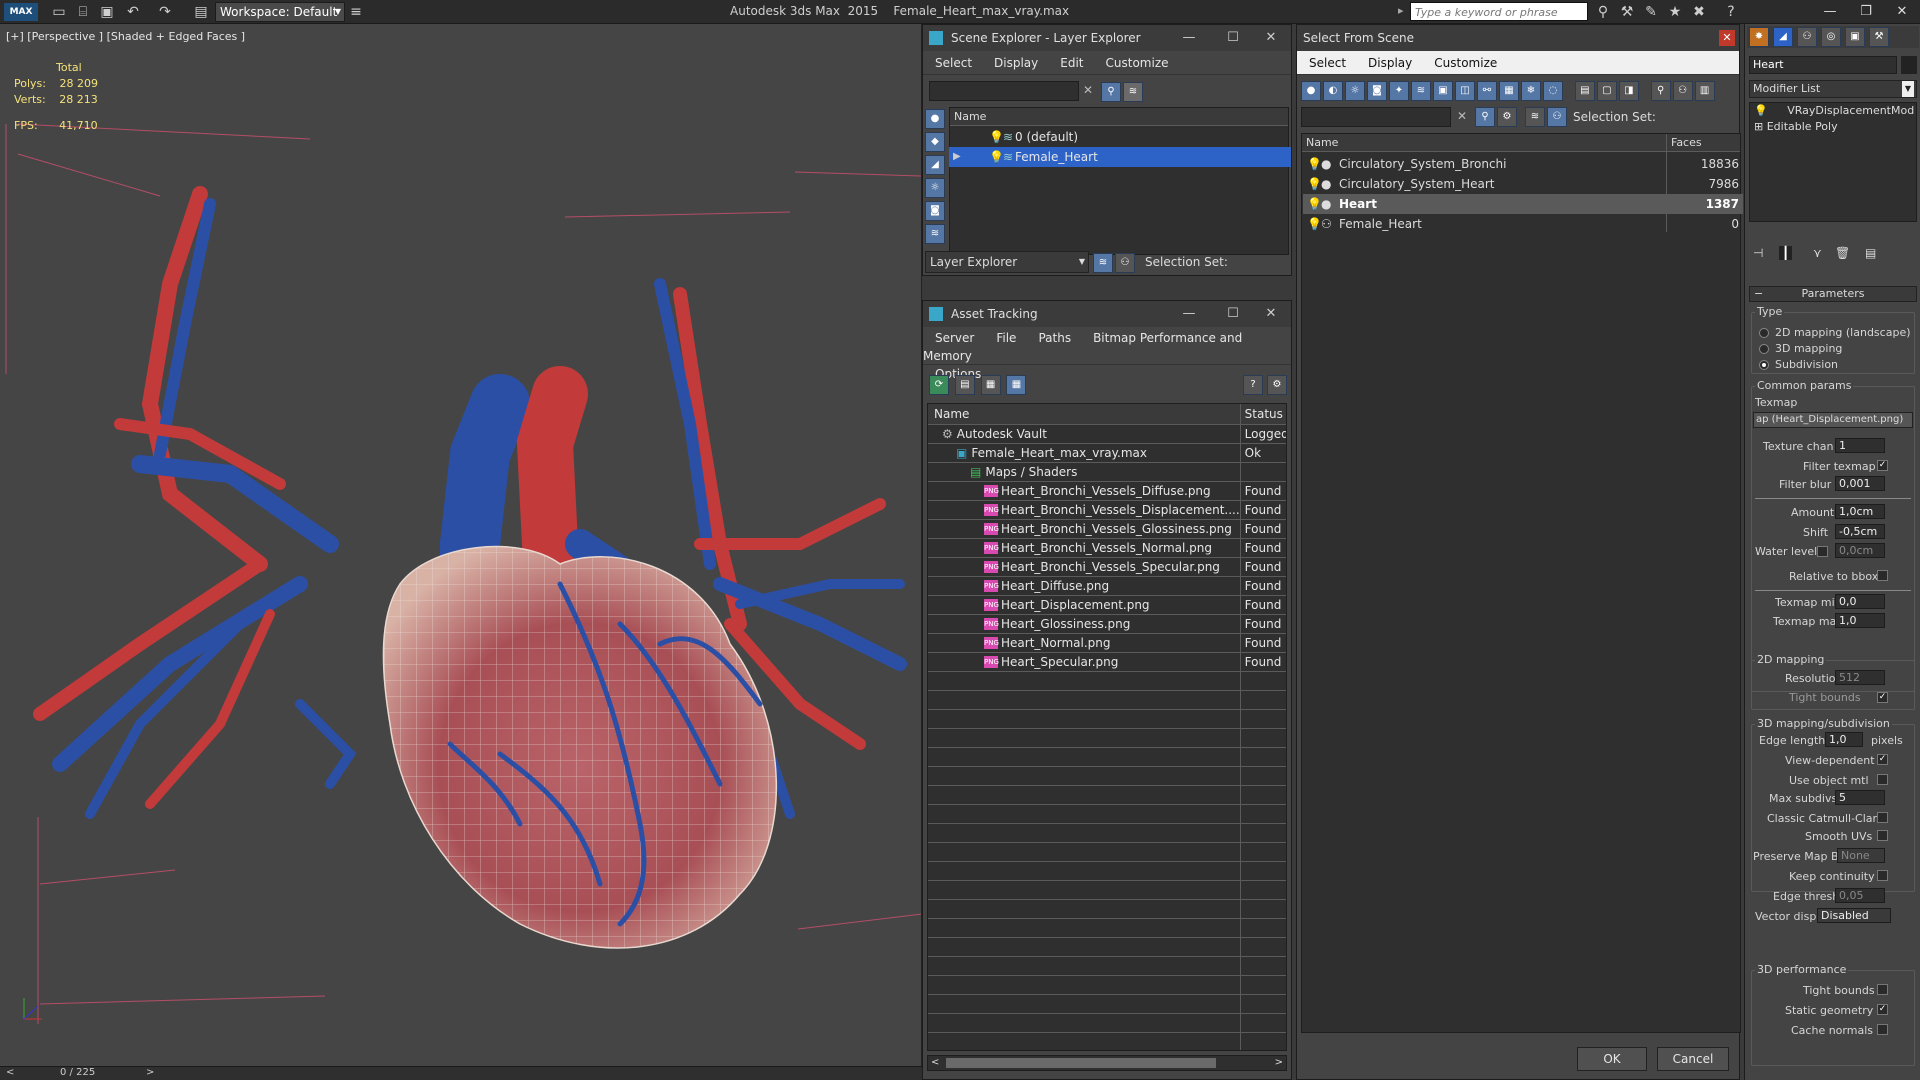  What do you see at coordinates (1703, 143) in the screenshot?
I see `column-header-faces: Faces` at bounding box center [1703, 143].